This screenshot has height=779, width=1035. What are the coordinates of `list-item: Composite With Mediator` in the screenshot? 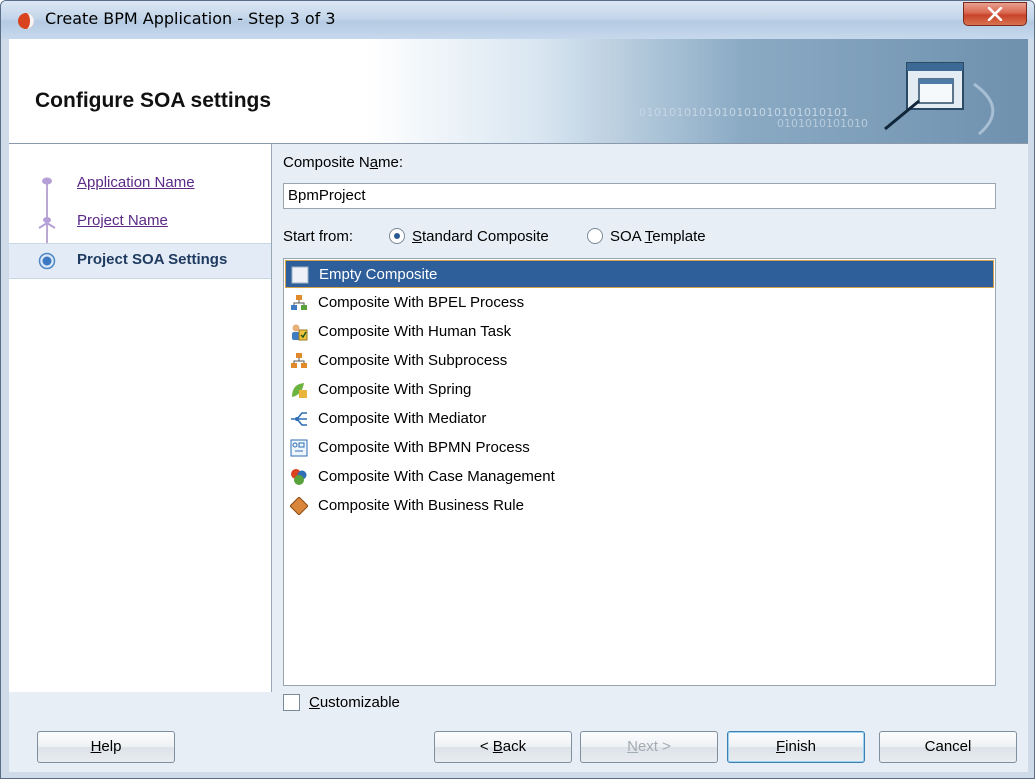 It's located at (639, 419).